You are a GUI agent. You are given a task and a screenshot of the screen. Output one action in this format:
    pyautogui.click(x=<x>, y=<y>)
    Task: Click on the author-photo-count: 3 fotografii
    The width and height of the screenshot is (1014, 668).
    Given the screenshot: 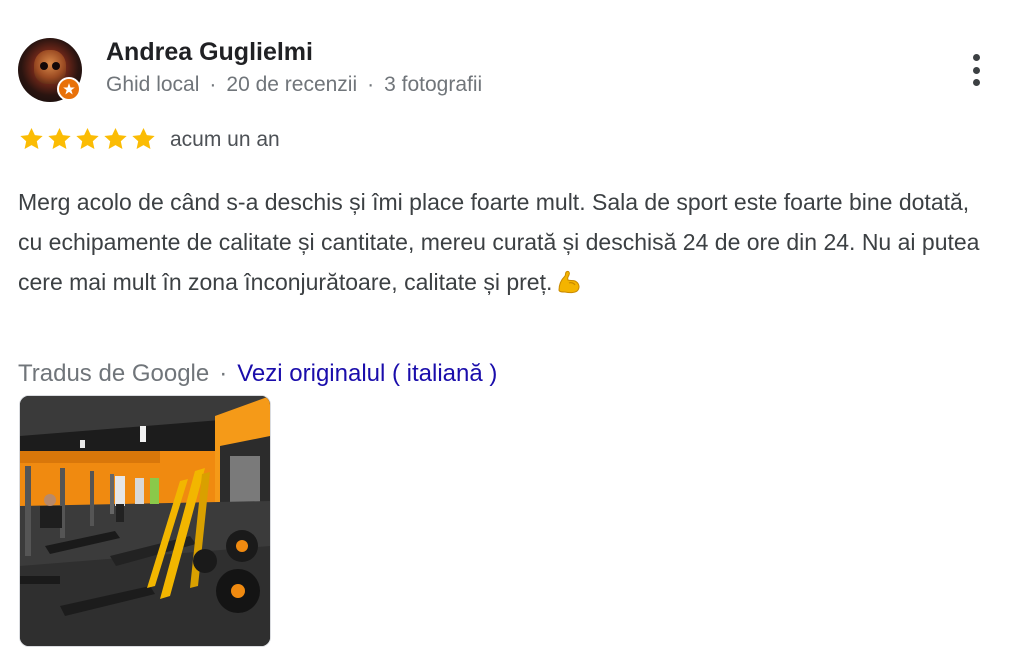 What is the action you would take?
    pyautogui.click(x=433, y=84)
    